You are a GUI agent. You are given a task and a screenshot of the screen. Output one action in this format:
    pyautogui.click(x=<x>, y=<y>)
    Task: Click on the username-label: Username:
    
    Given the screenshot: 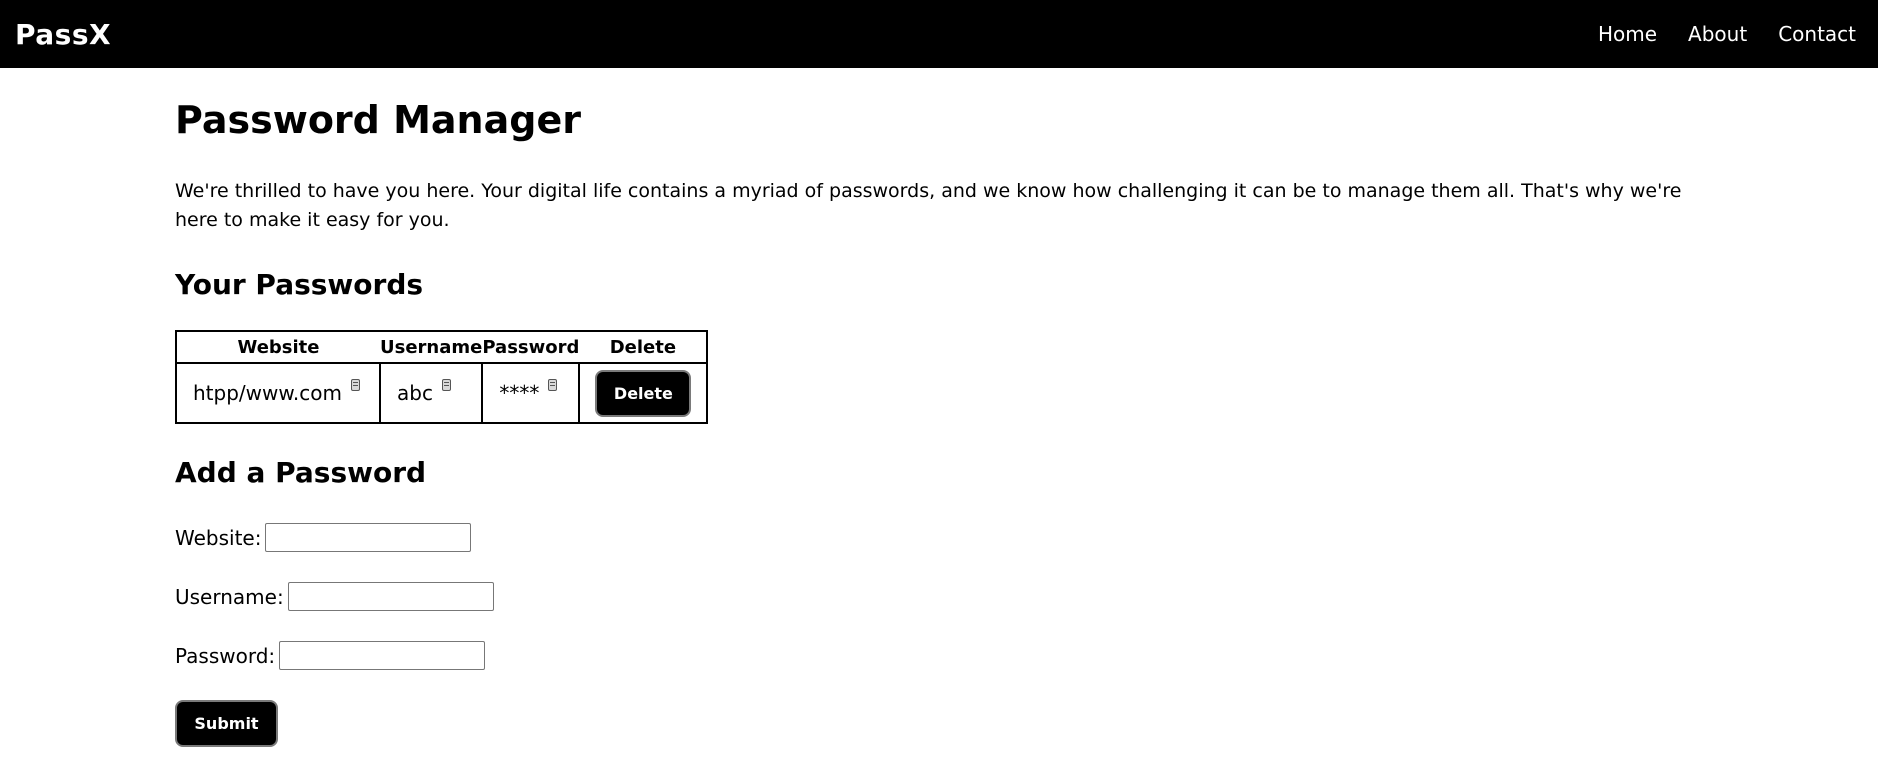 What is the action you would take?
    pyautogui.click(x=229, y=596)
    